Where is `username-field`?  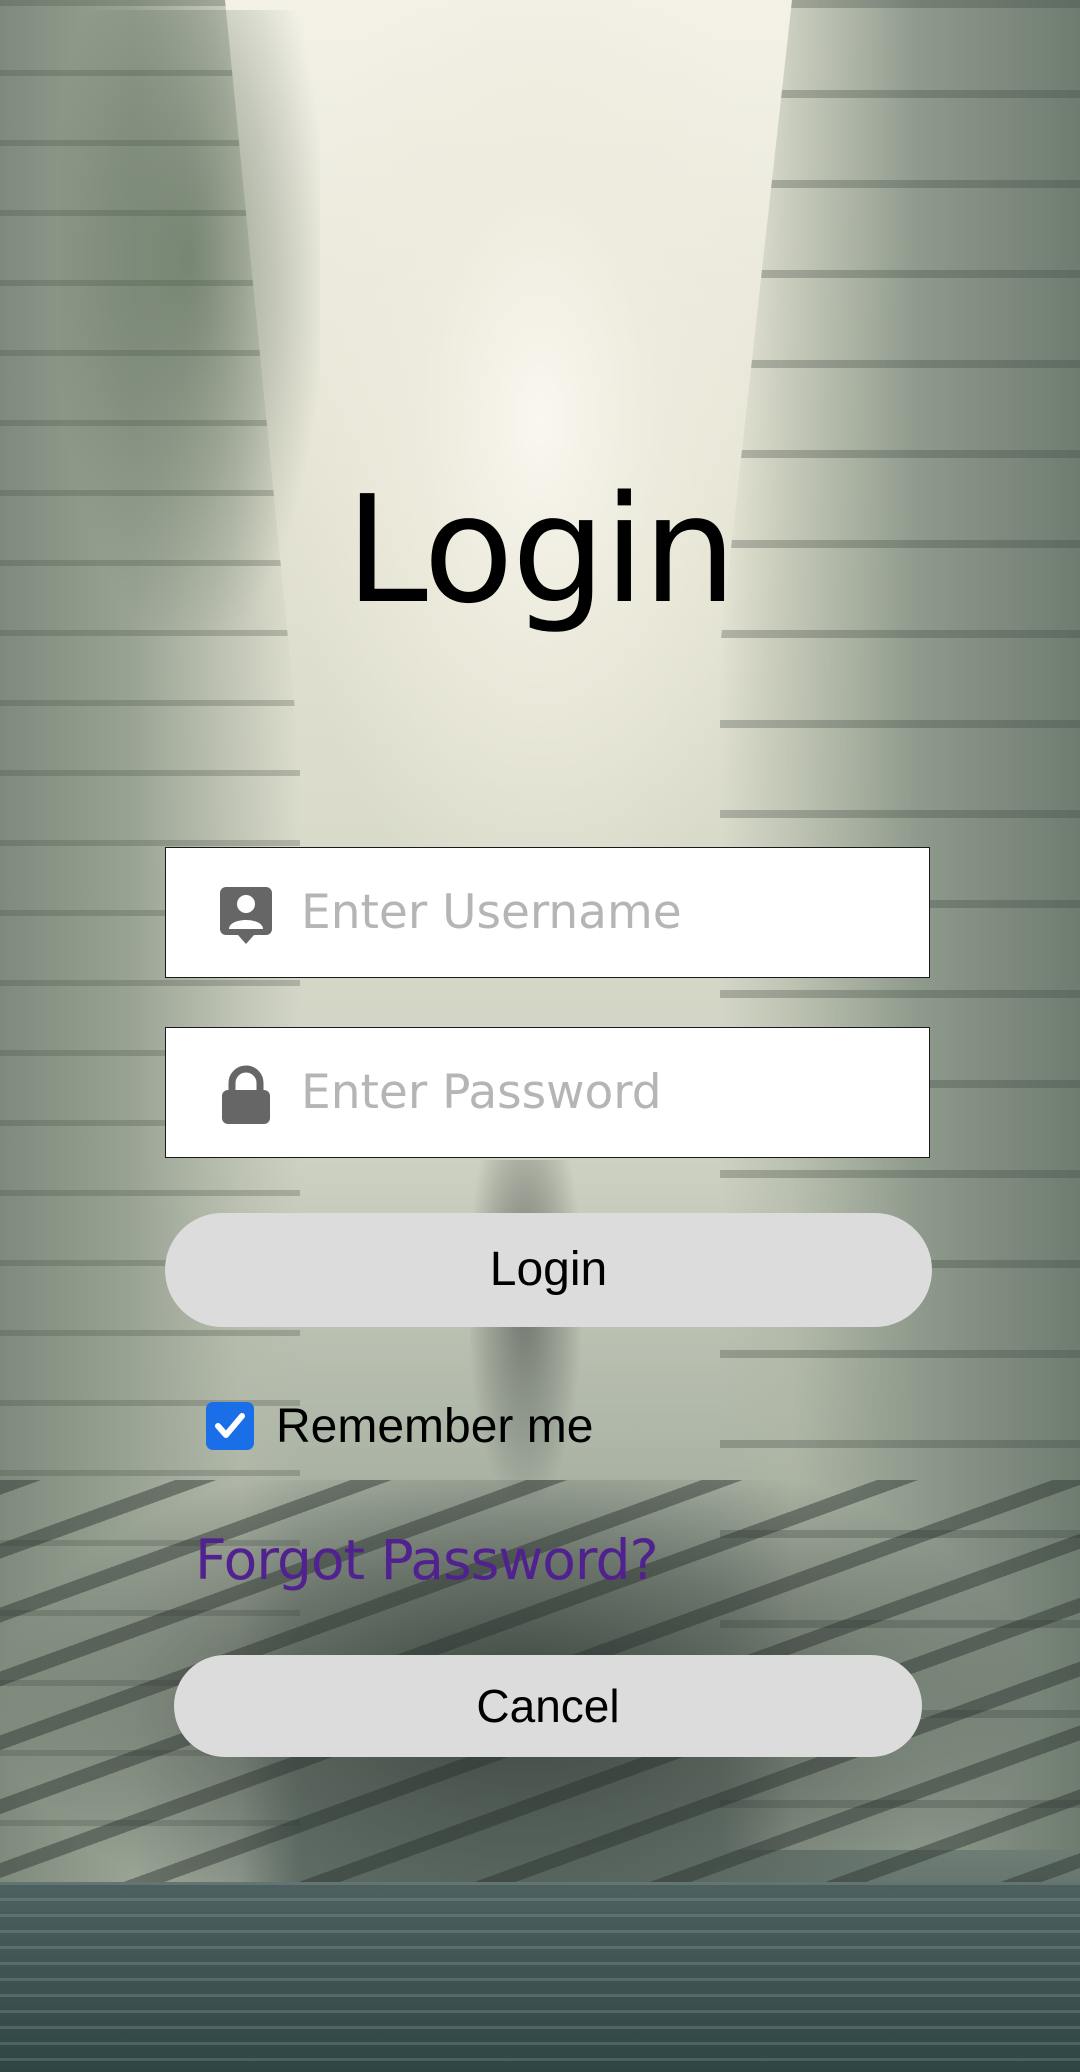 username-field is located at coordinates (547, 912).